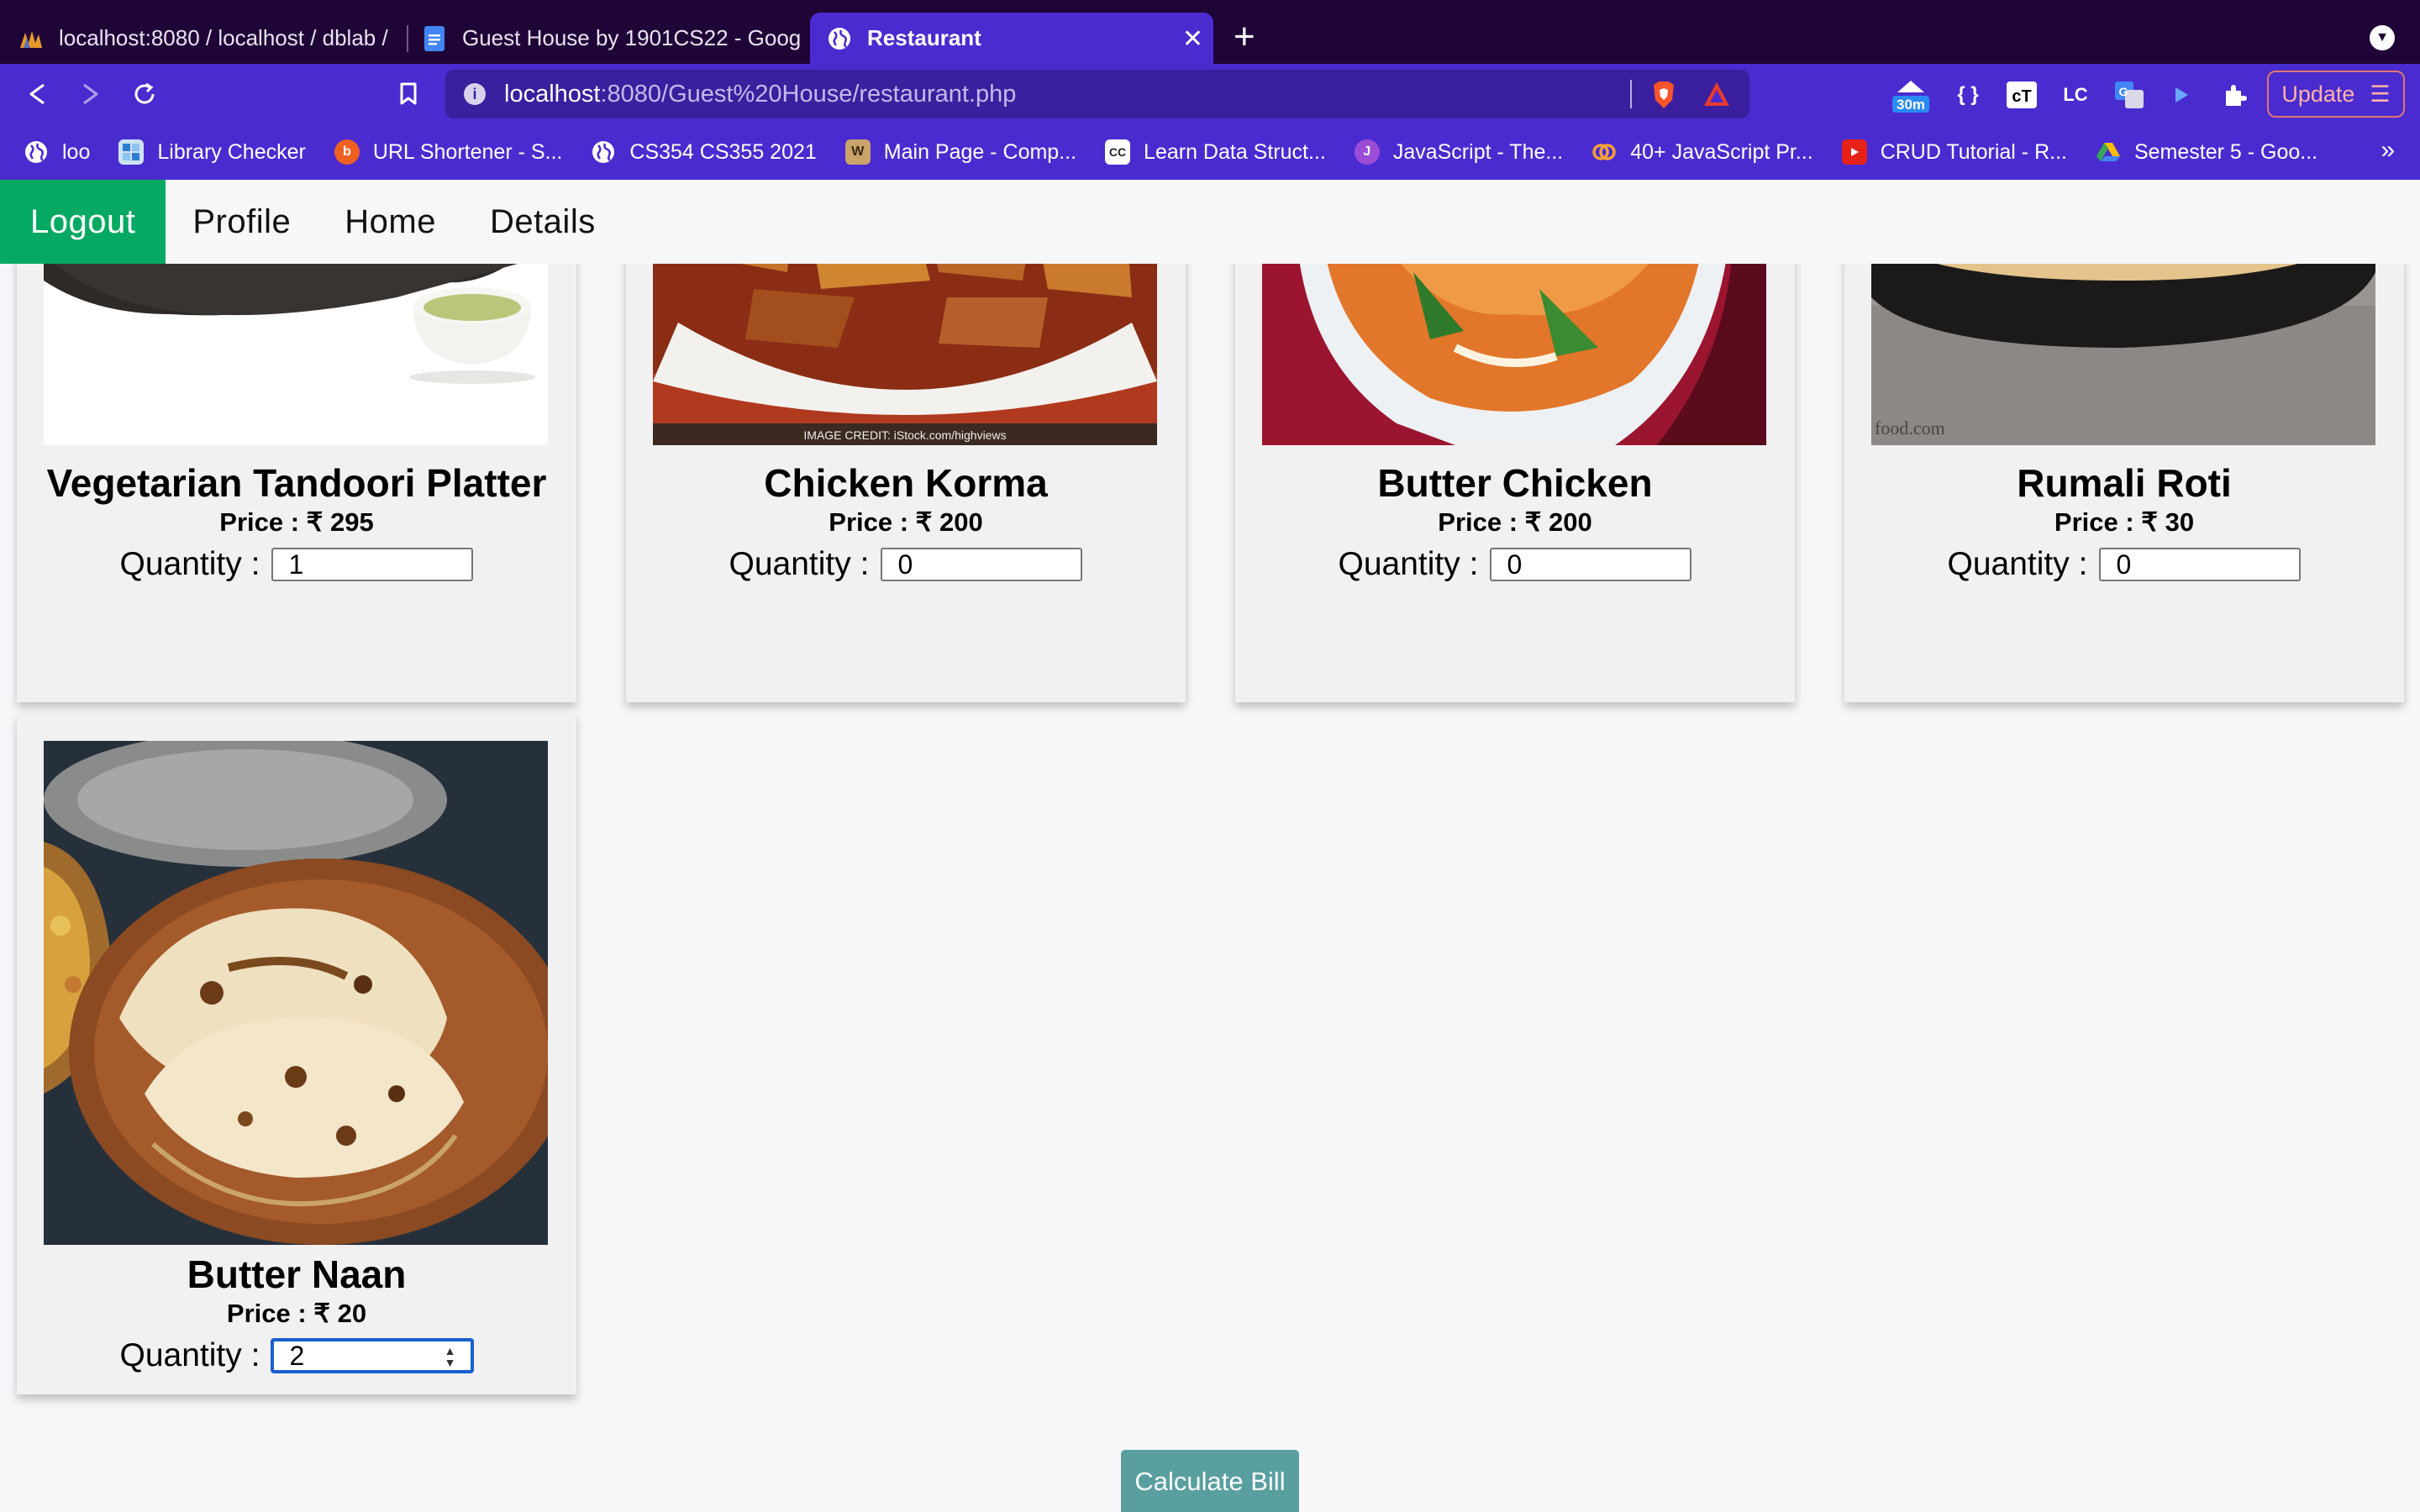 Image resolution: width=2420 pixels, height=1512 pixels. What do you see at coordinates (296, 483) in the screenshot?
I see `dish-name: Vegetarian Tandoori Platter` at bounding box center [296, 483].